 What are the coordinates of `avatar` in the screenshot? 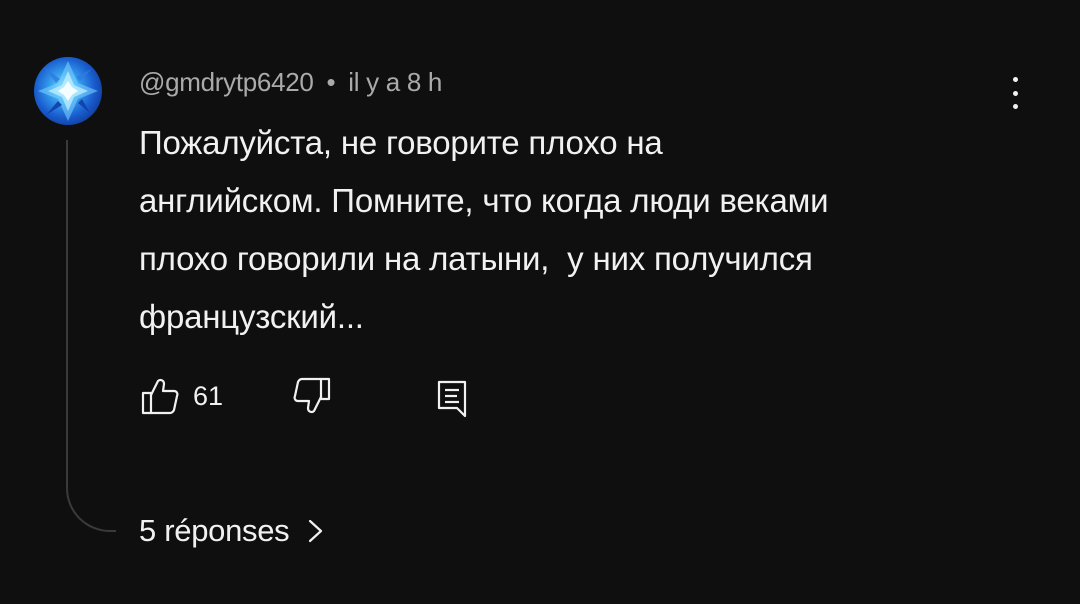 It's located at (68, 91).